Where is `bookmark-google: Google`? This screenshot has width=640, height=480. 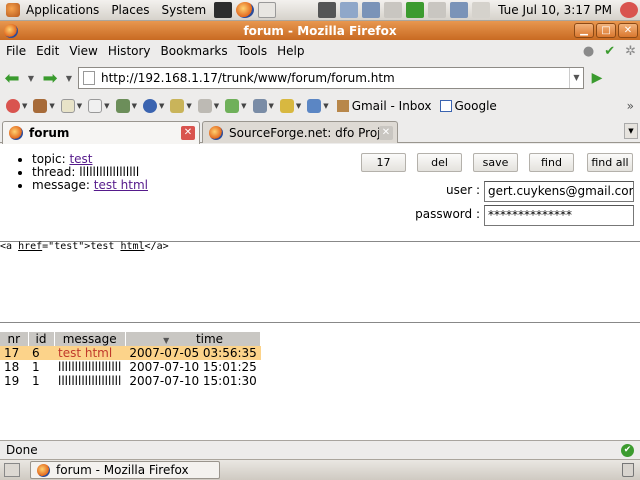 bookmark-google: Google is located at coordinates (468, 106).